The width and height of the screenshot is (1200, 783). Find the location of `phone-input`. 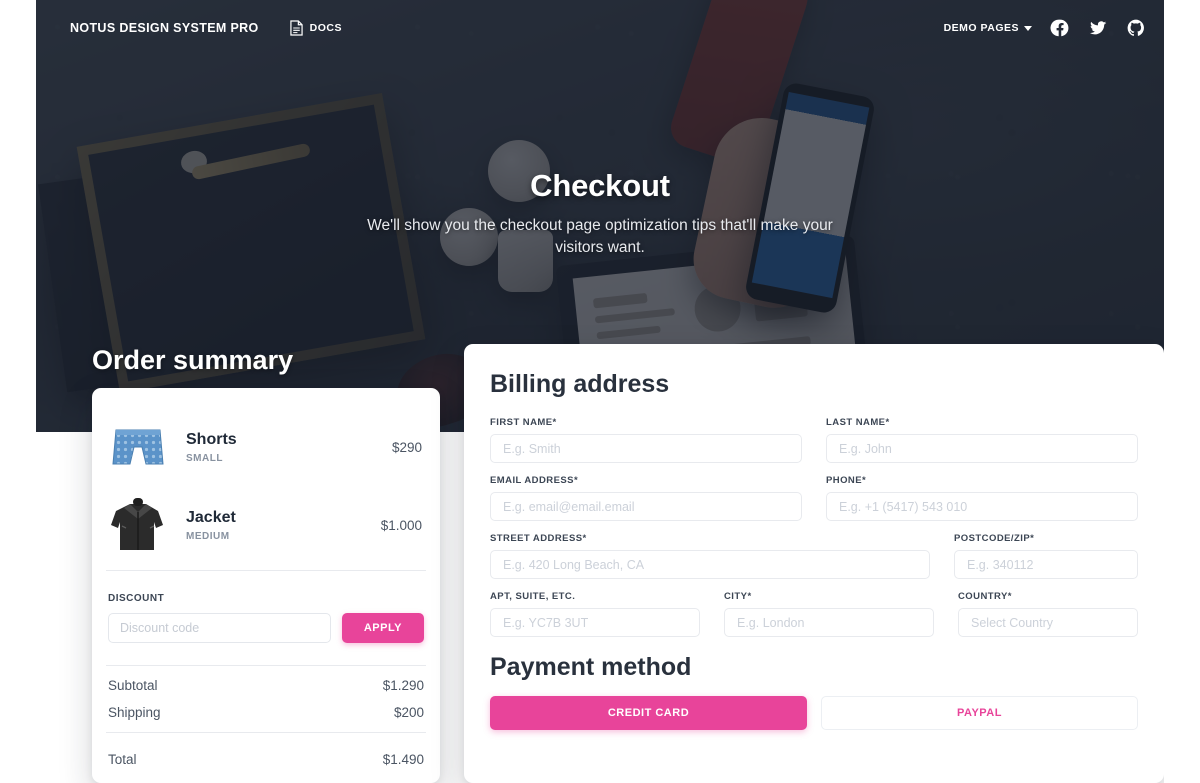

phone-input is located at coordinates (982, 506).